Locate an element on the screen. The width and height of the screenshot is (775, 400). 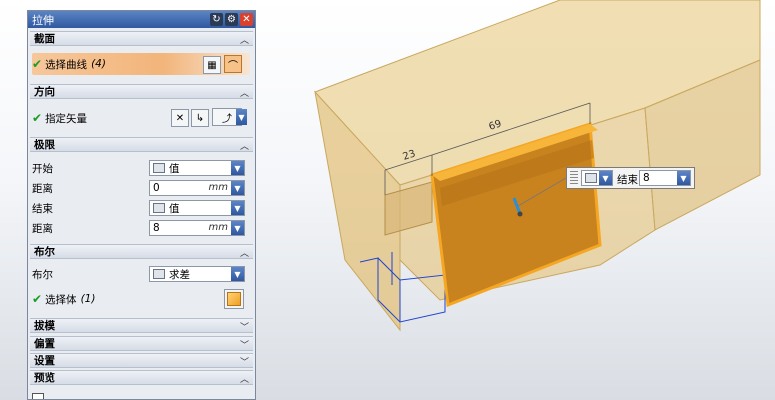
preview-checkbox is located at coordinates (38, 396).